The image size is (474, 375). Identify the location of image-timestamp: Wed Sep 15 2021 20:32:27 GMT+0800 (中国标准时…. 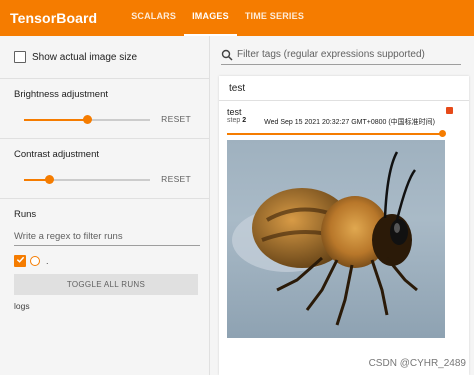
(350, 122).